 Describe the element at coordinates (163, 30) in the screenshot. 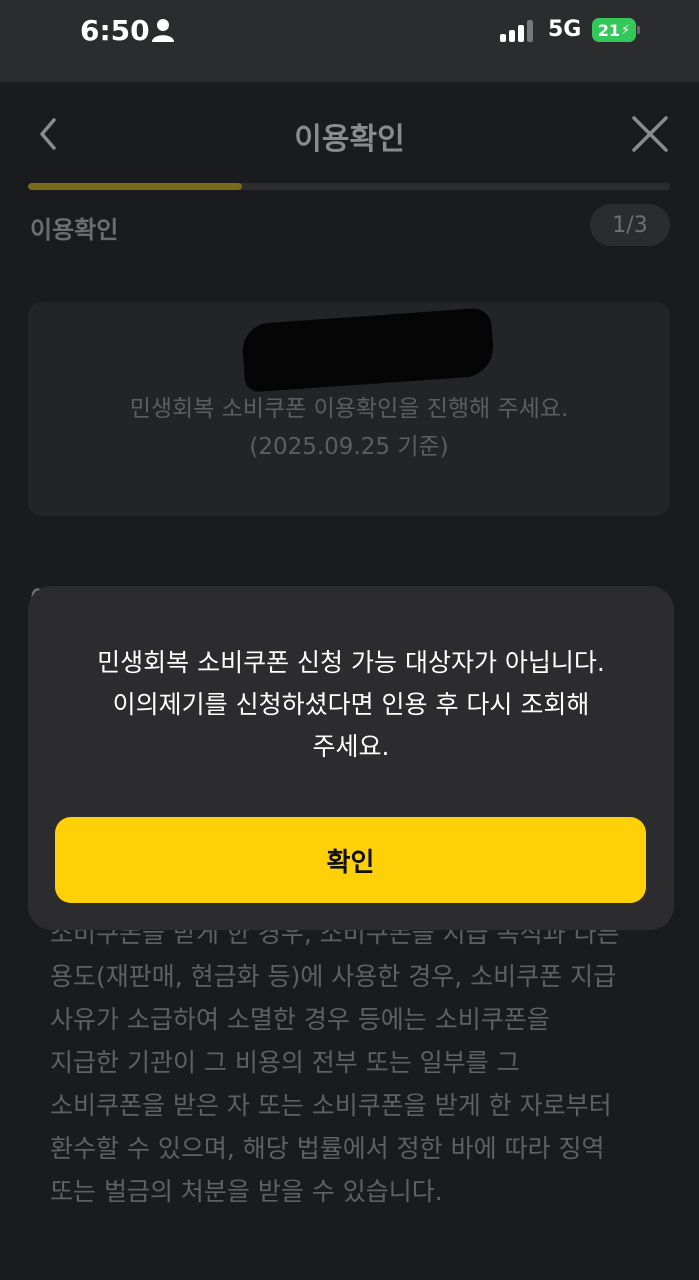

I see `person-icon` at that location.